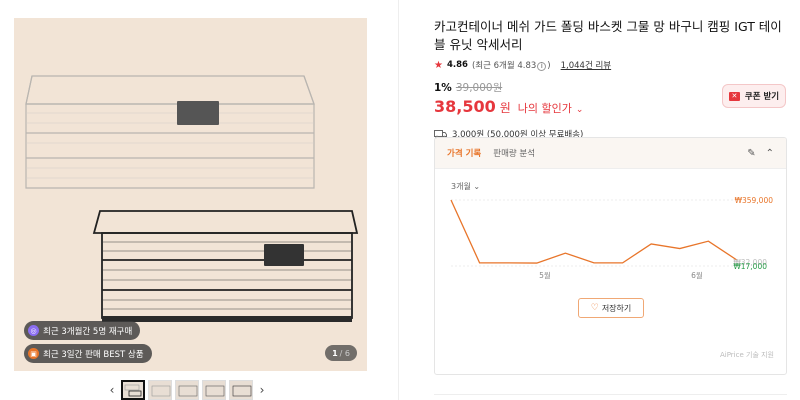  I want to click on tab-price-history: 가격 기록, so click(464, 153).